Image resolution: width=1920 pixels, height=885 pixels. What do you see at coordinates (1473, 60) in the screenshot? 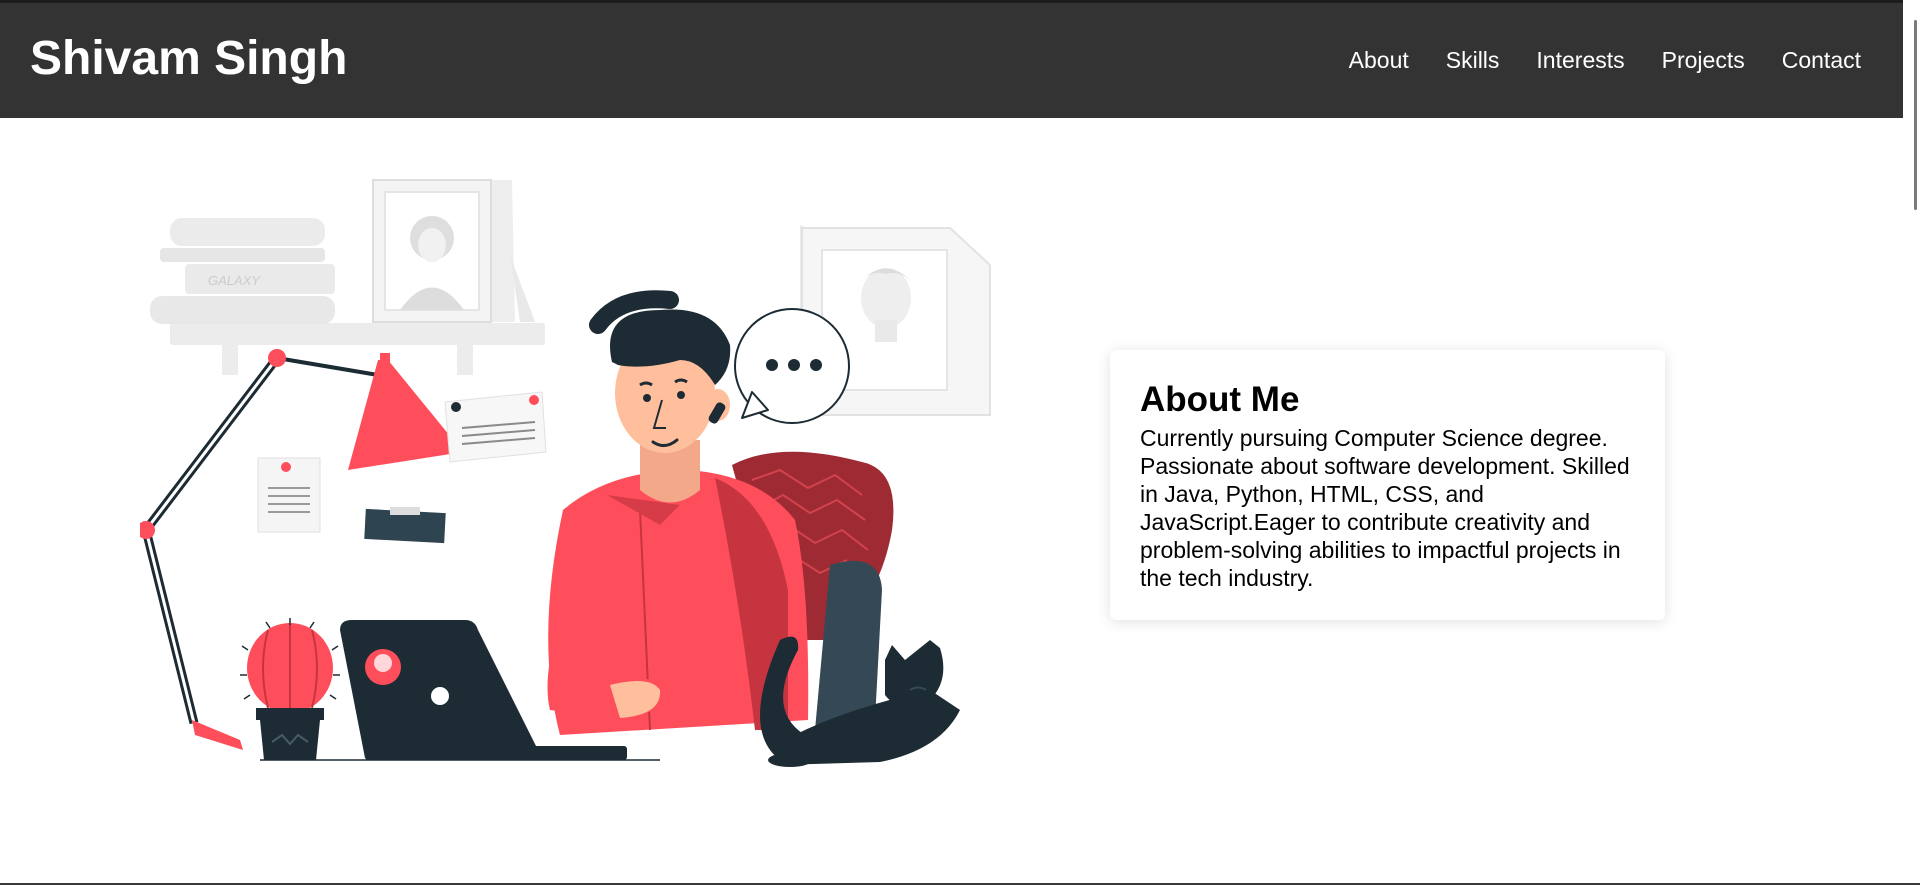
I see `nav-link-skills: Skills` at bounding box center [1473, 60].